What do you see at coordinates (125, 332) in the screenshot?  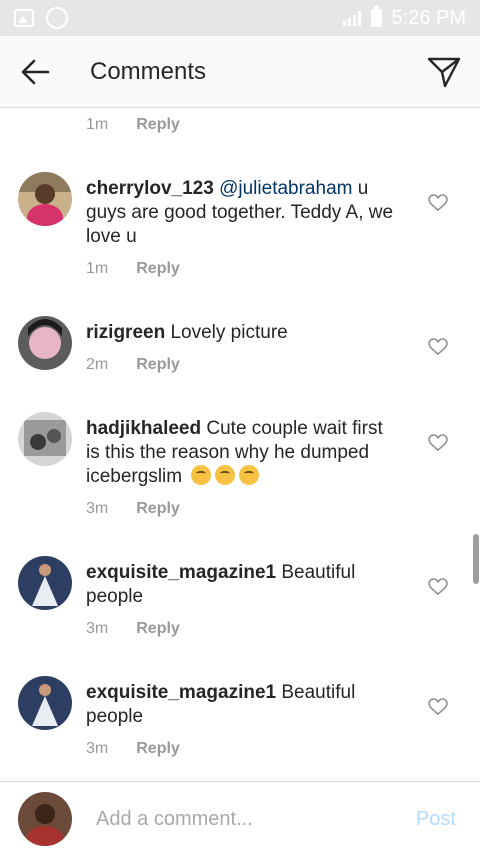 I see `comment-username: rizigreen` at bounding box center [125, 332].